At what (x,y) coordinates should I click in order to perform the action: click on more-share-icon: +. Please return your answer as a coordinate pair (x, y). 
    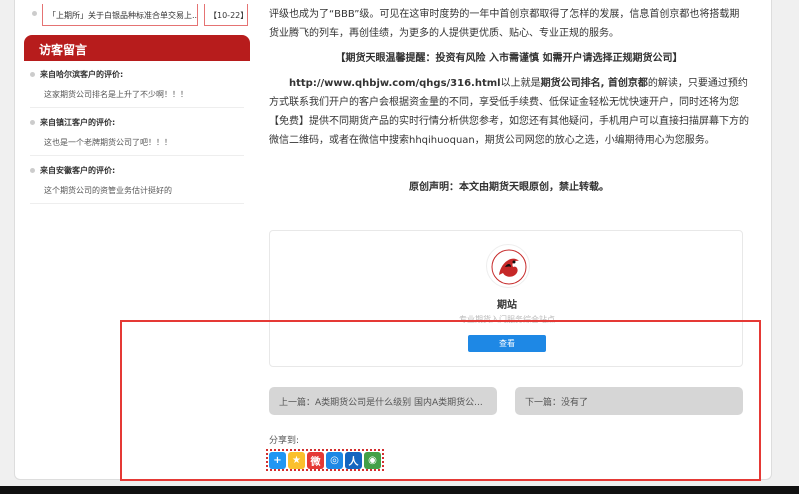
    Looking at the image, I should click on (277, 460).